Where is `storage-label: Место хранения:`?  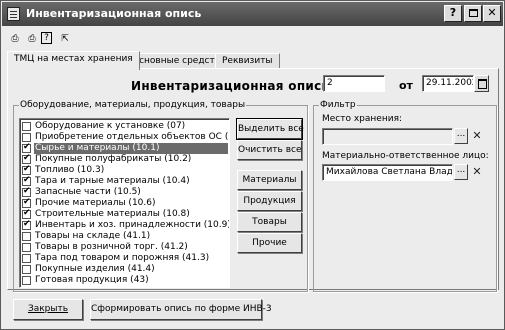 storage-label: Место хранения: is located at coordinates (362, 119).